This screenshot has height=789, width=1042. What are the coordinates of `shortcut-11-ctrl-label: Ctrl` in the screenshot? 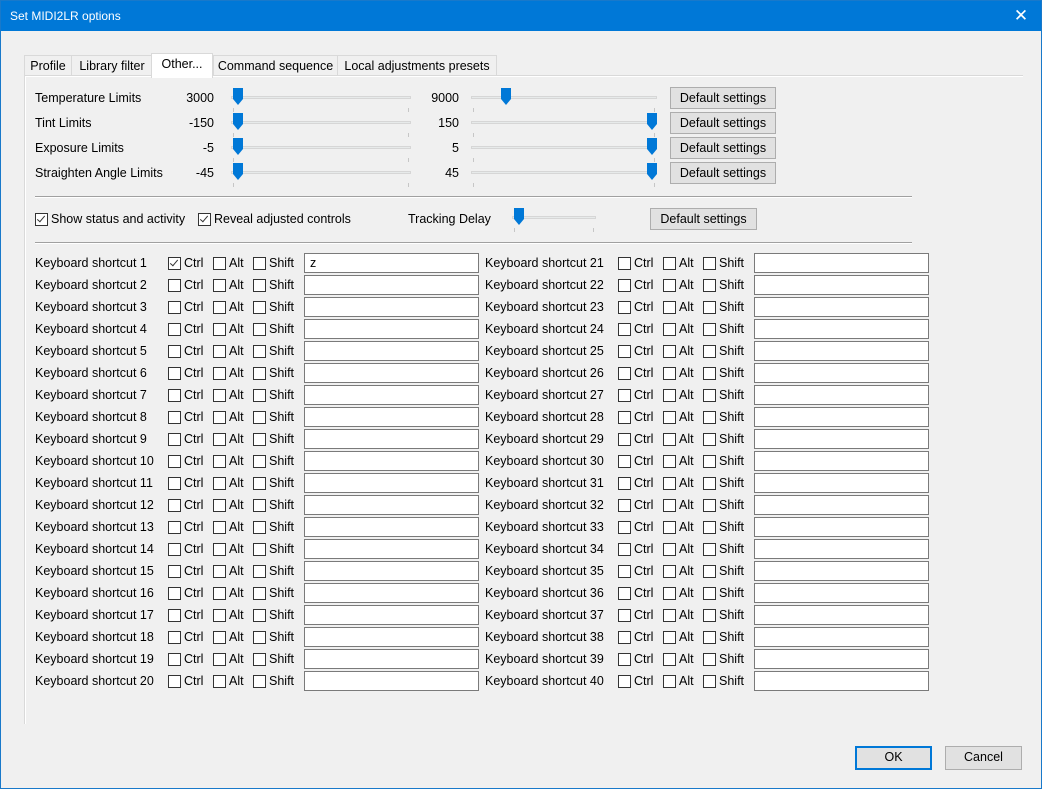 It's located at (193, 483).